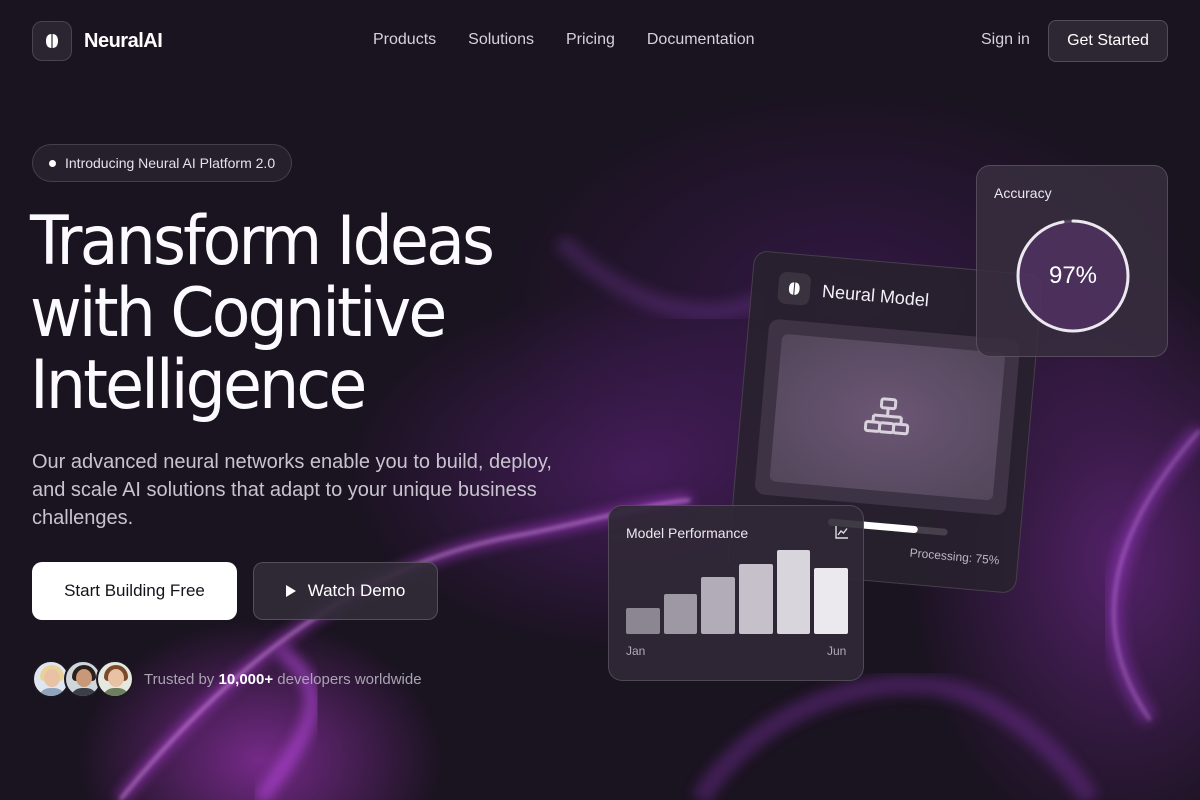 This screenshot has height=800, width=1200. What do you see at coordinates (404, 40) in the screenshot?
I see `nav-link-products: Products` at bounding box center [404, 40].